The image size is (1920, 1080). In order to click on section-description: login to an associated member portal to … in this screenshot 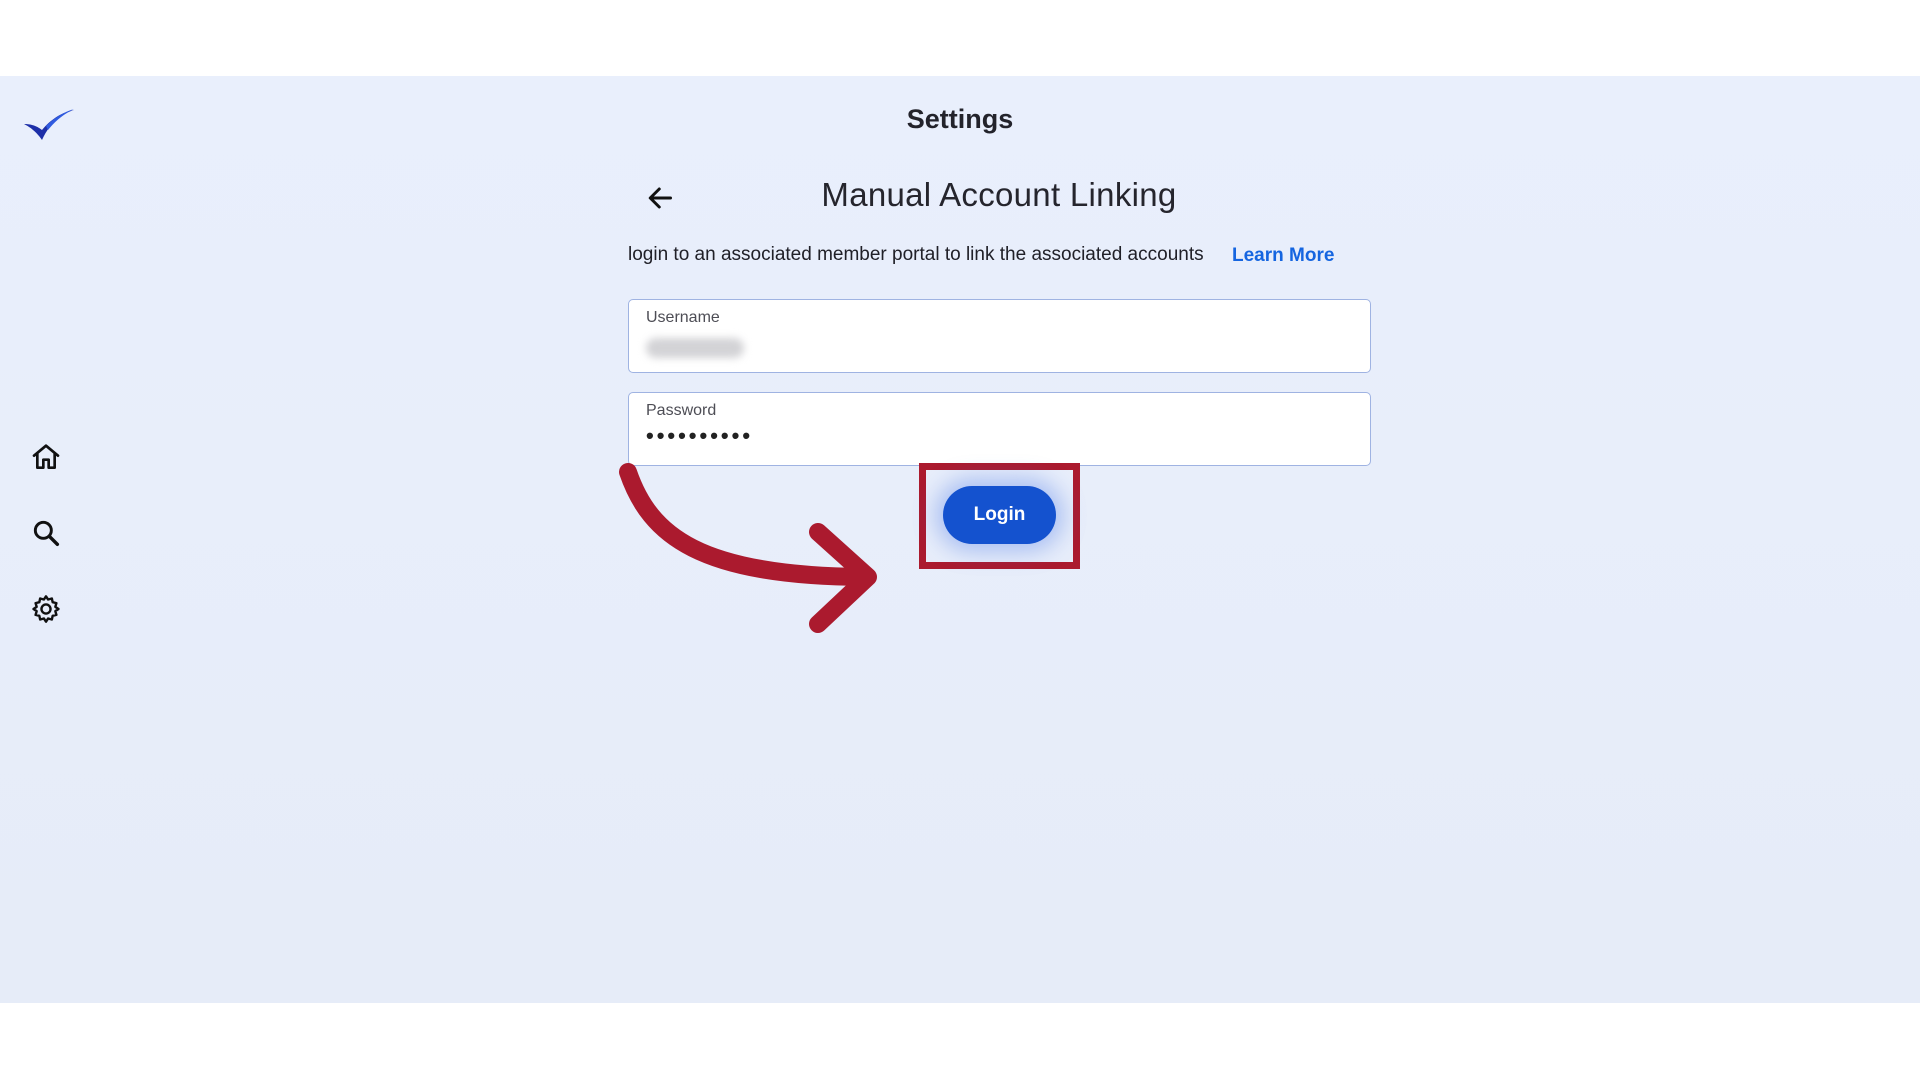, I will do `click(916, 254)`.